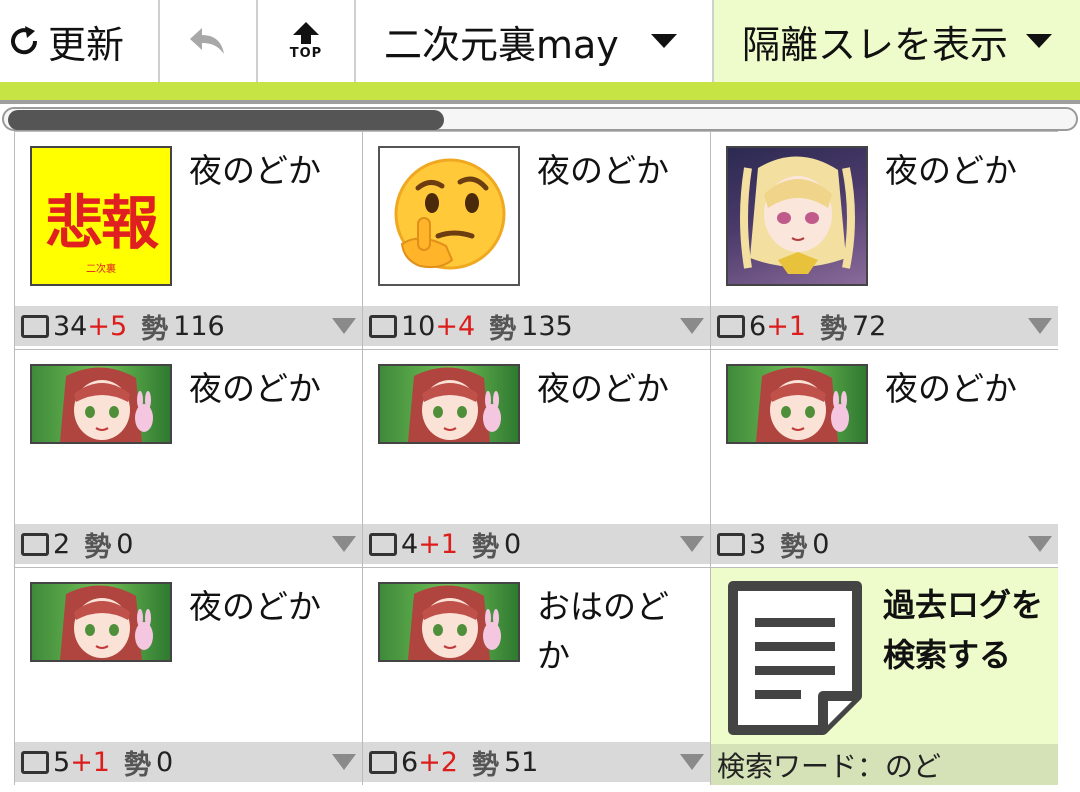 The height and width of the screenshot is (792, 1080). I want to click on isolated-threads-dropdown: 隔離スレを表示, so click(897, 41).